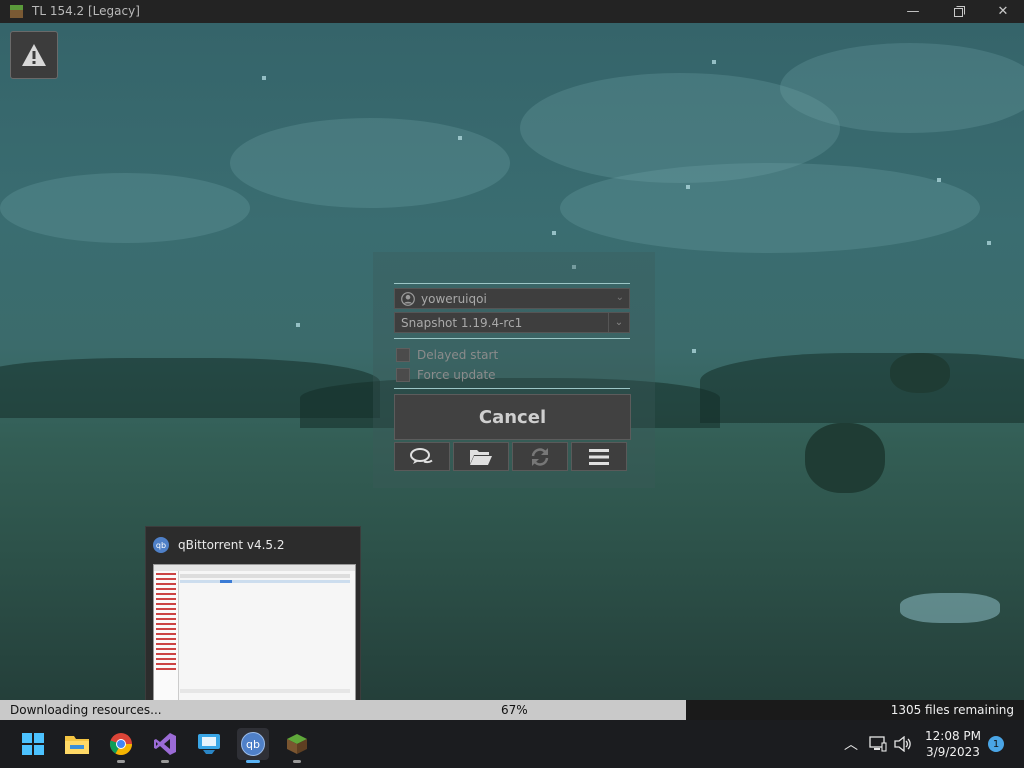 Image resolution: width=1024 pixels, height=768 pixels. I want to click on app-icon, so click(209, 744).